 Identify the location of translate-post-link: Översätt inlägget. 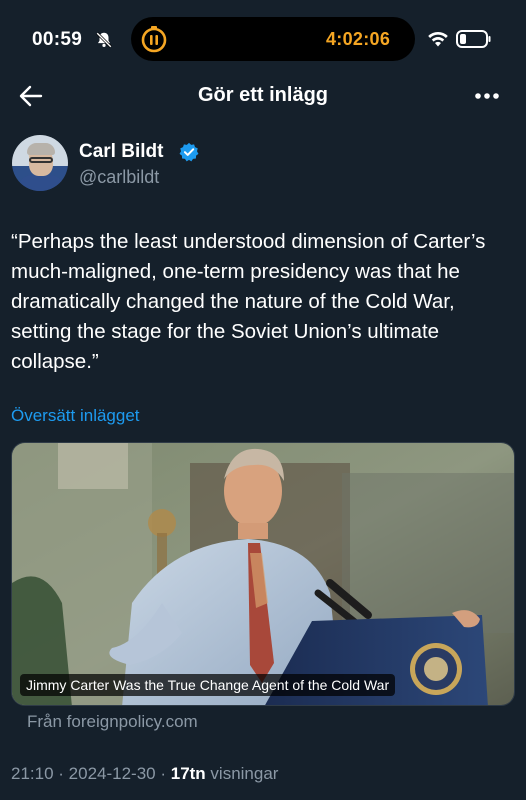
(75, 416).